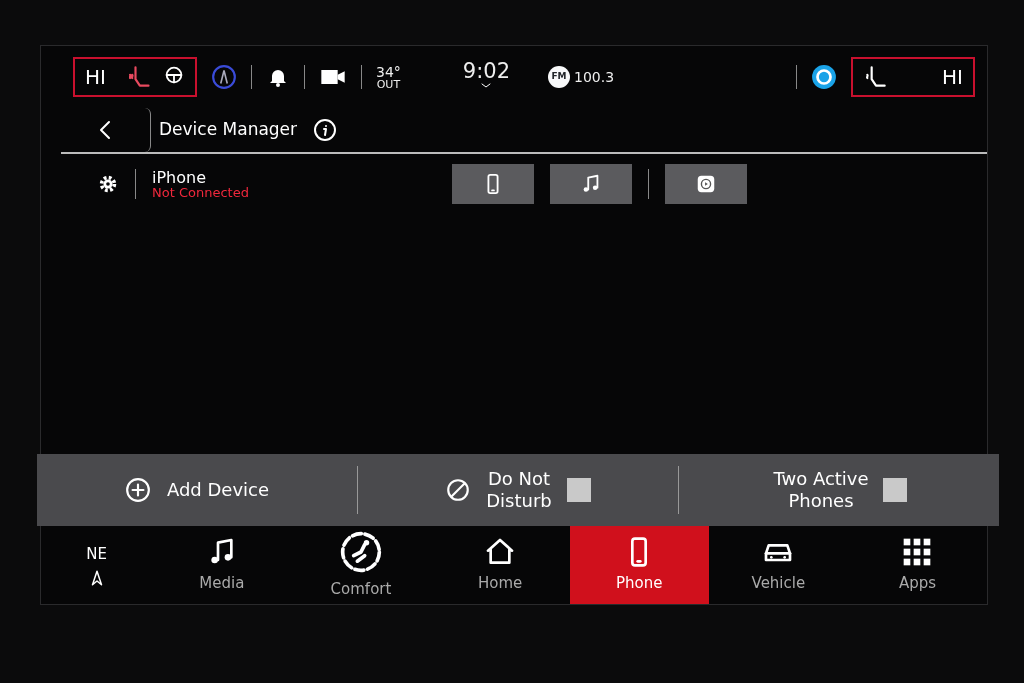 Image resolution: width=1024 pixels, height=683 pixels. I want to click on projection-button, so click(706, 184).